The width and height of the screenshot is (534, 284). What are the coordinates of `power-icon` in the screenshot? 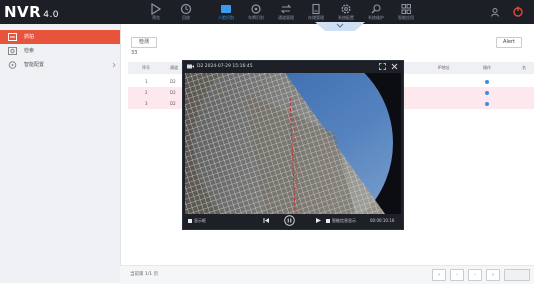 It's located at (518, 11).